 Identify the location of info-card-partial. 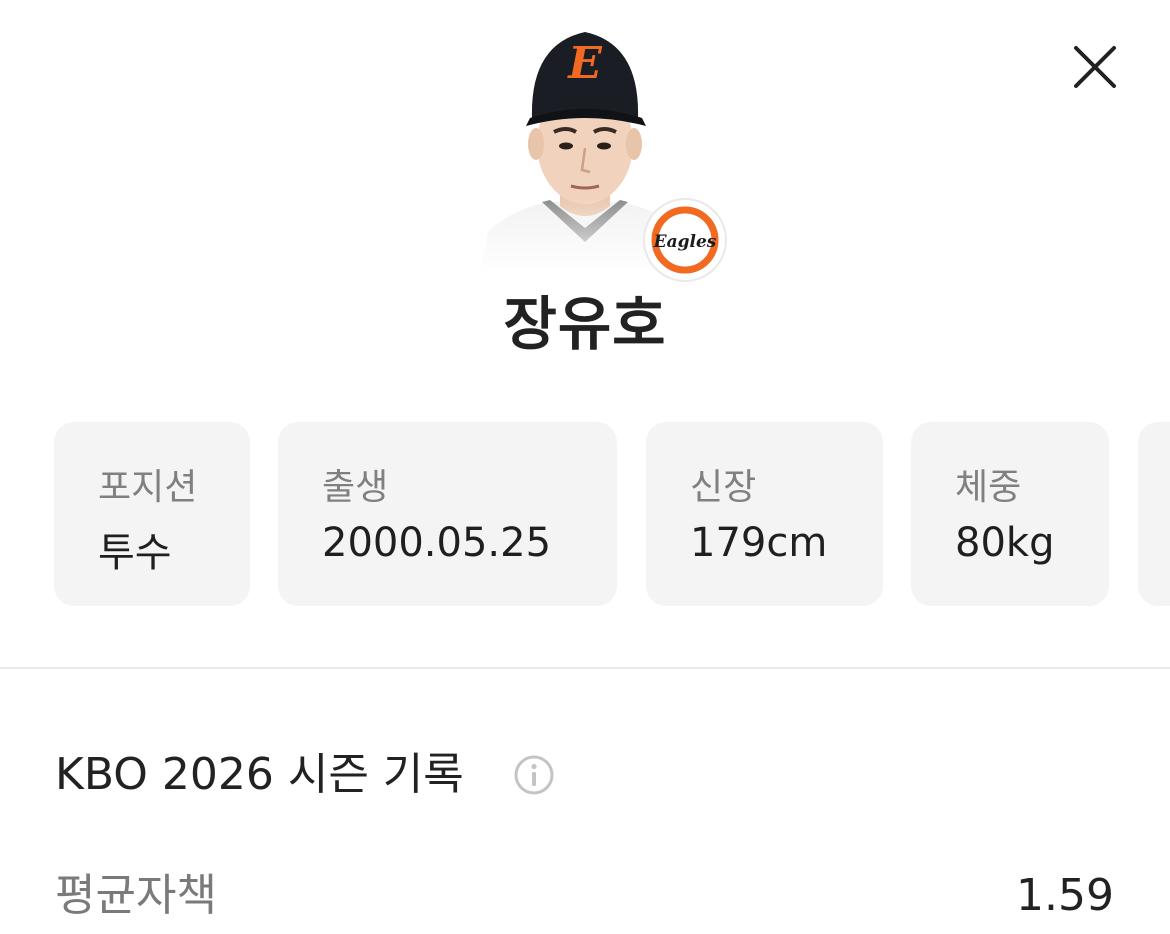
(1154, 514).